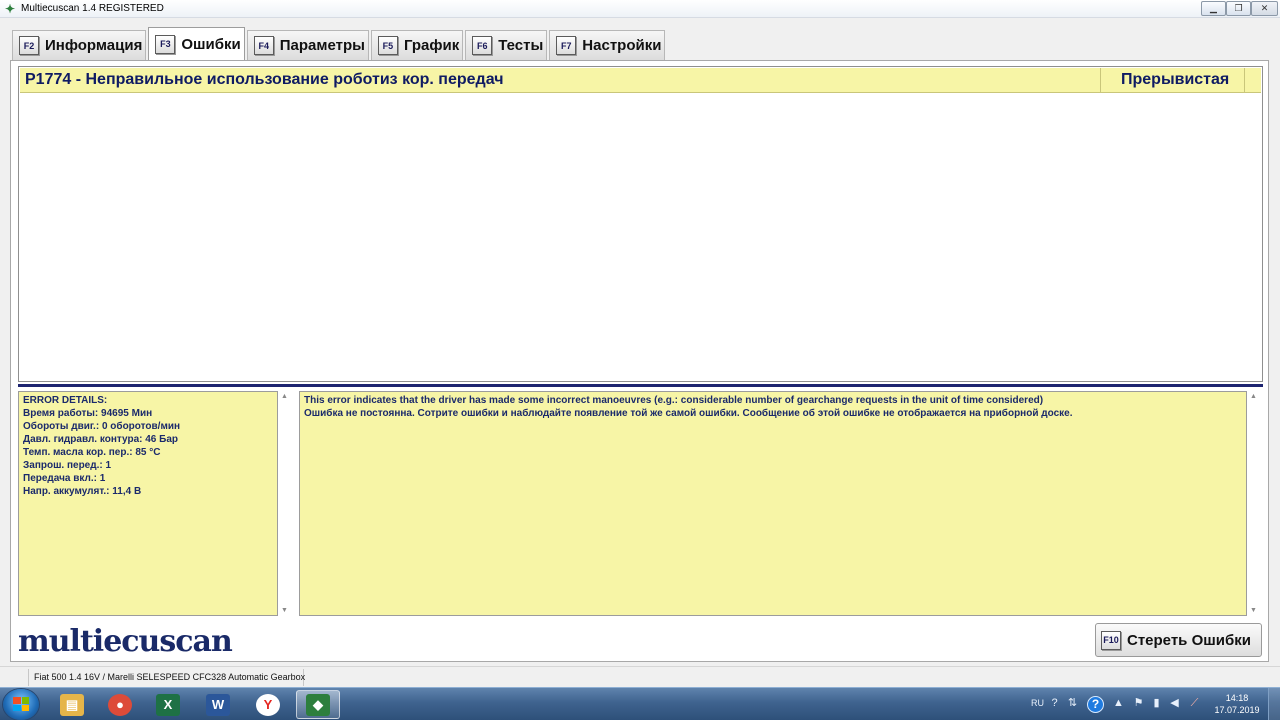  What do you see at coordinates (1175, 79) in the screenshot?
I see `error-status: Прерывистая` at bounding box center [1175, 79].